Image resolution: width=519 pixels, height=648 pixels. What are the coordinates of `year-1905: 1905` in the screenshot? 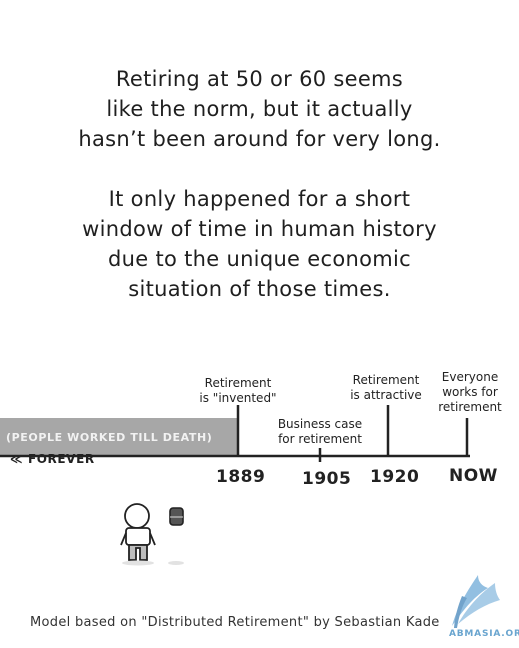 It's located at (327, 479).